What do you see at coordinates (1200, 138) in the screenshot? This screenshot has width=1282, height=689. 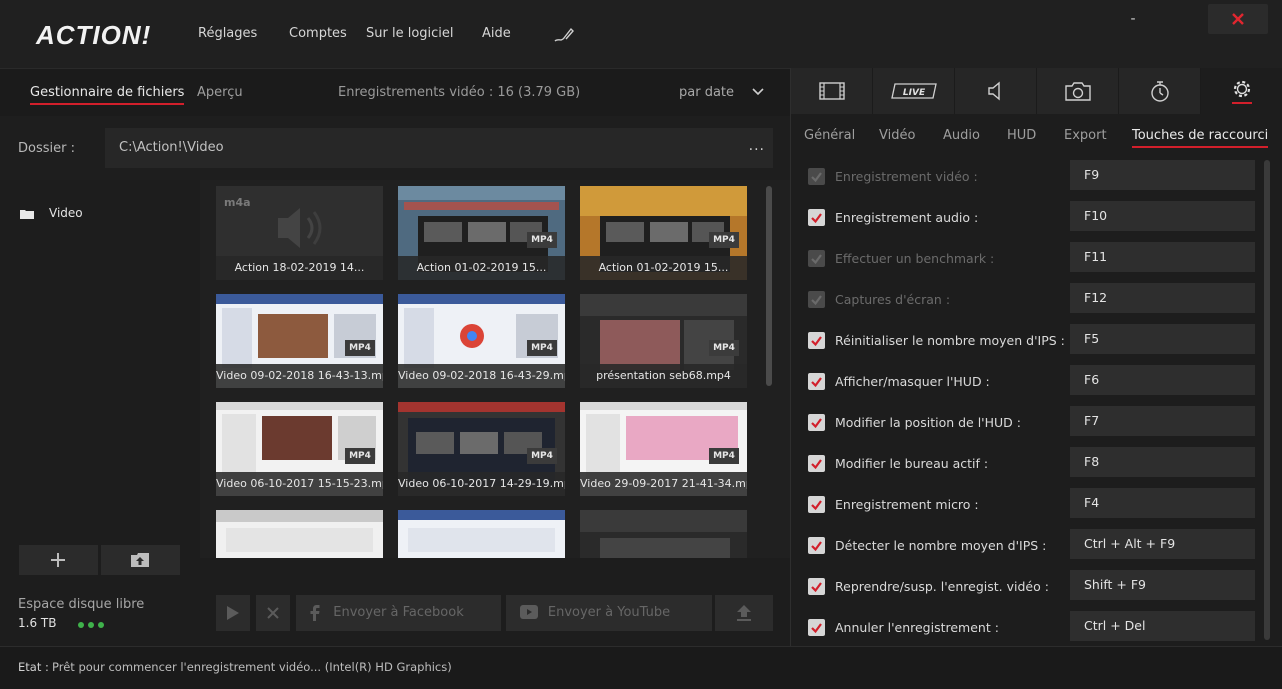 I see `tab-shortcuts: Touches de raccourci` at bounding box center [1200, 138].